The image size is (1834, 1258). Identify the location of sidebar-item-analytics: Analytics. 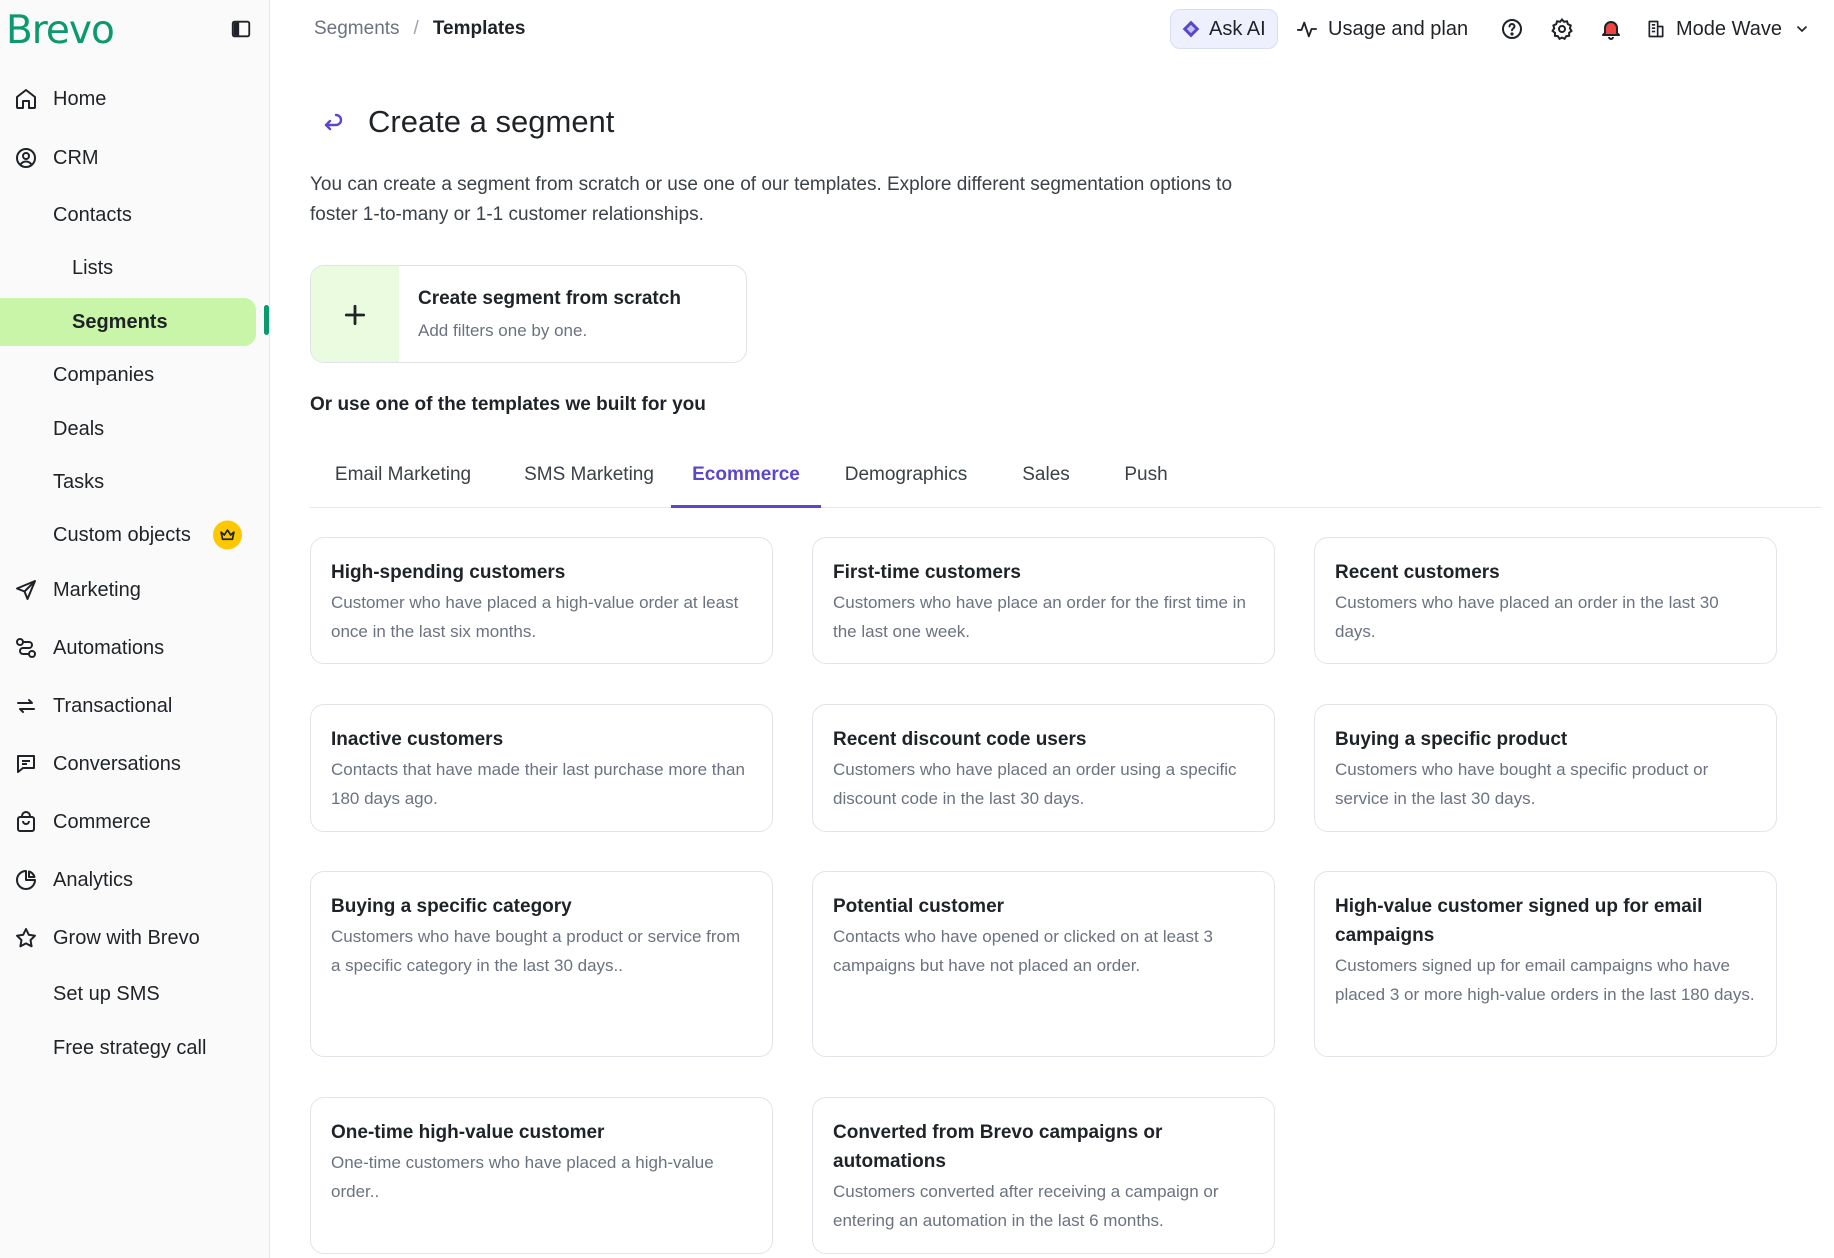
(128, 880).